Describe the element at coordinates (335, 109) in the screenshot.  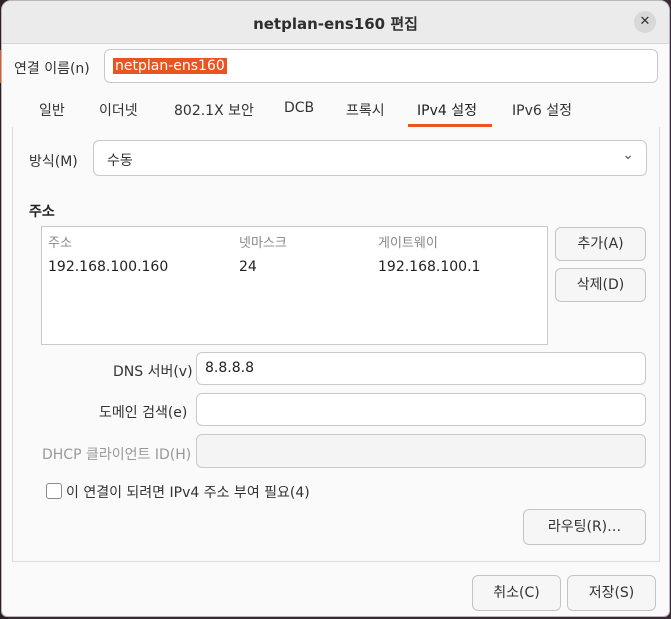
I see `tab-bar: 일반 이더넷 802.1X 보안 DCB 프록시 IPv4 설정 IPv6 설정` at that location.